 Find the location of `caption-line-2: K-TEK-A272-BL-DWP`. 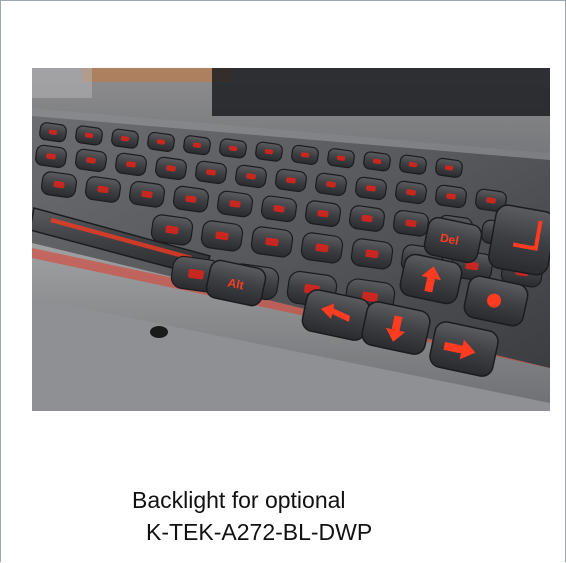

caption-line-2: K-TEK-A272-BL-DWP is located at coordinates (259, 532).